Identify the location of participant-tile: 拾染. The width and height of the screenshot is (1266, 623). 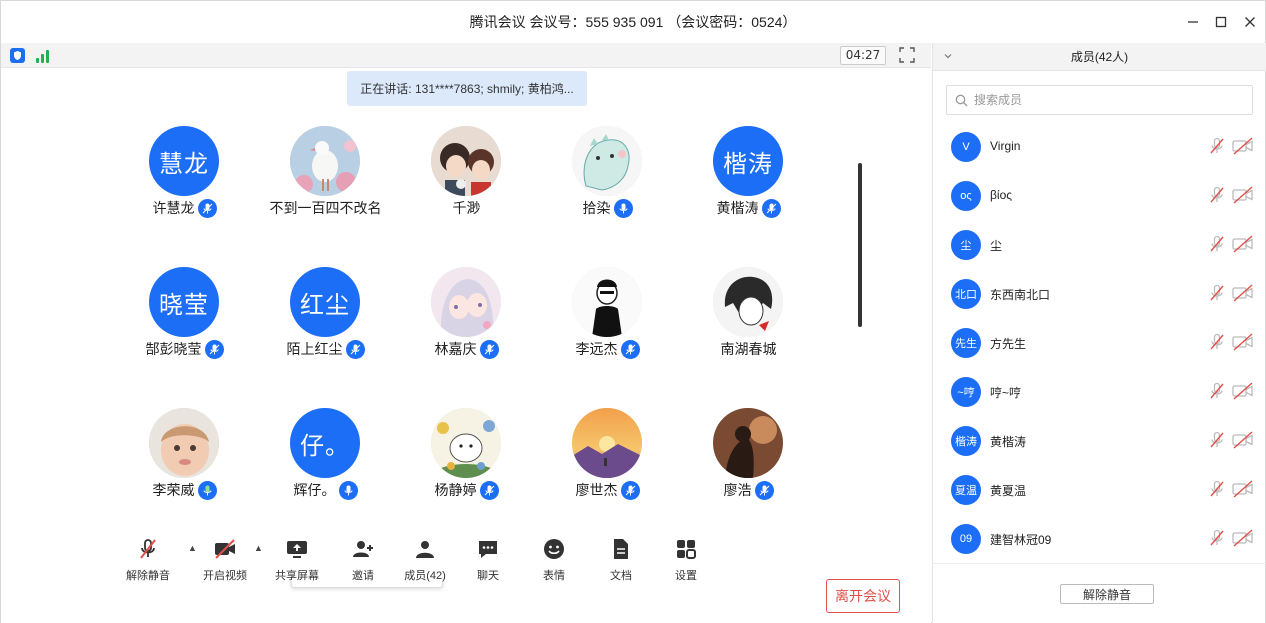
(607, 176).